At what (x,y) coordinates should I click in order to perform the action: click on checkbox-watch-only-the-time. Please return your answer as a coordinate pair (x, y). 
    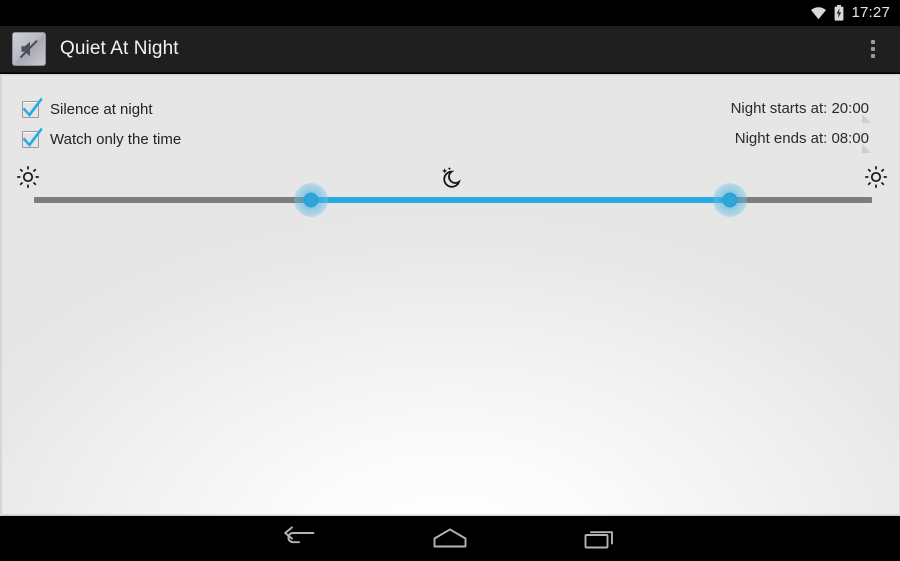
    Looking at the image, I should click on (32, 137).